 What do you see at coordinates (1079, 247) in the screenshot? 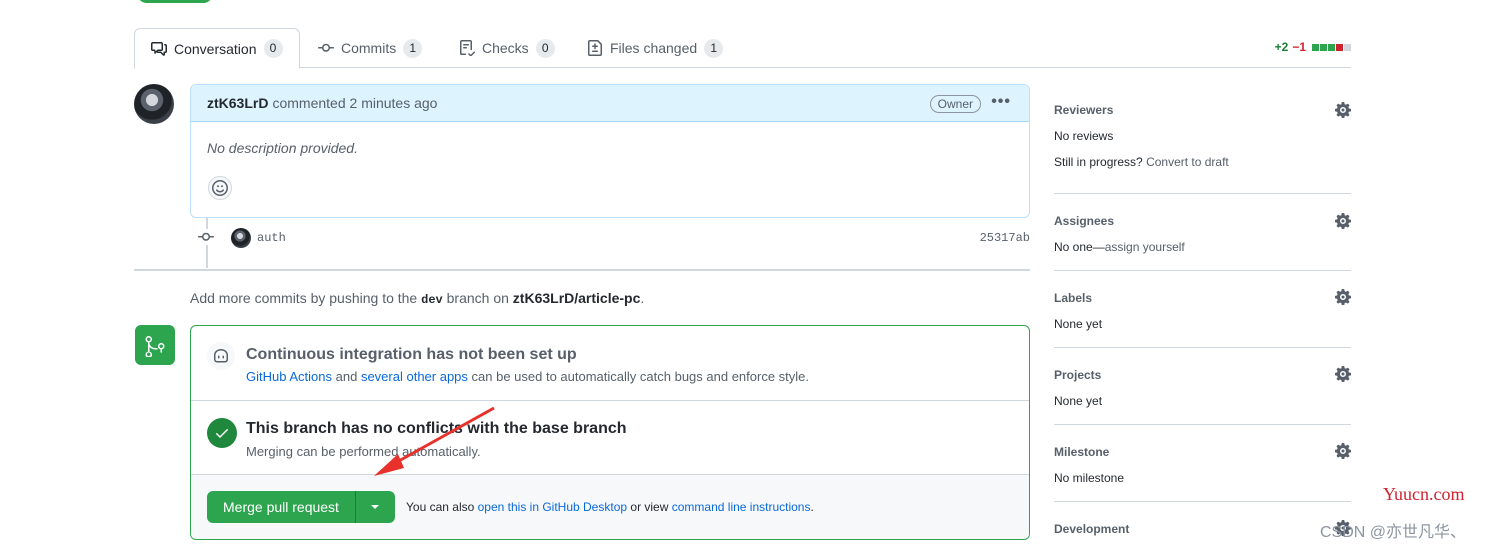
I see `assignees-prefix: No one—` at bounding box center [1079, 247].